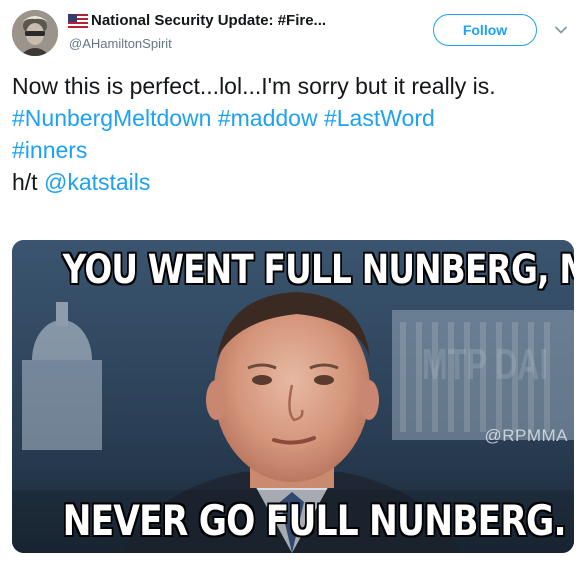 The width and height of the screenshot is (586, 564). Describe the element at coordinates (318, 270) in the screenshot. I see `meme-top-caption: YOU WENT FULL NUNBERG, MAN.` at that location.